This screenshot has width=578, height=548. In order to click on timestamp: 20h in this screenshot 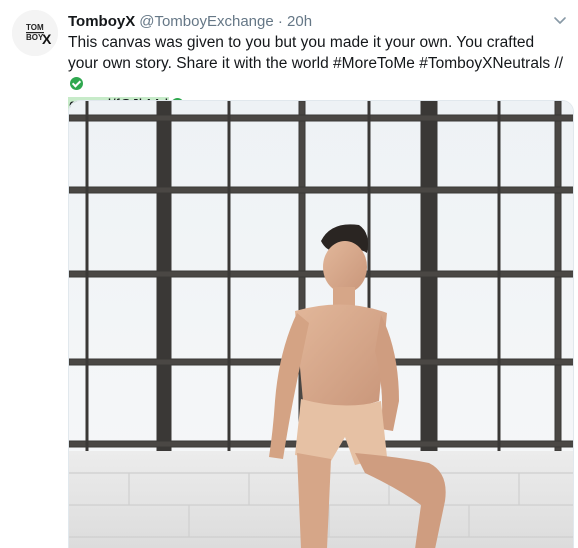, I will do `click(299, 21)`.